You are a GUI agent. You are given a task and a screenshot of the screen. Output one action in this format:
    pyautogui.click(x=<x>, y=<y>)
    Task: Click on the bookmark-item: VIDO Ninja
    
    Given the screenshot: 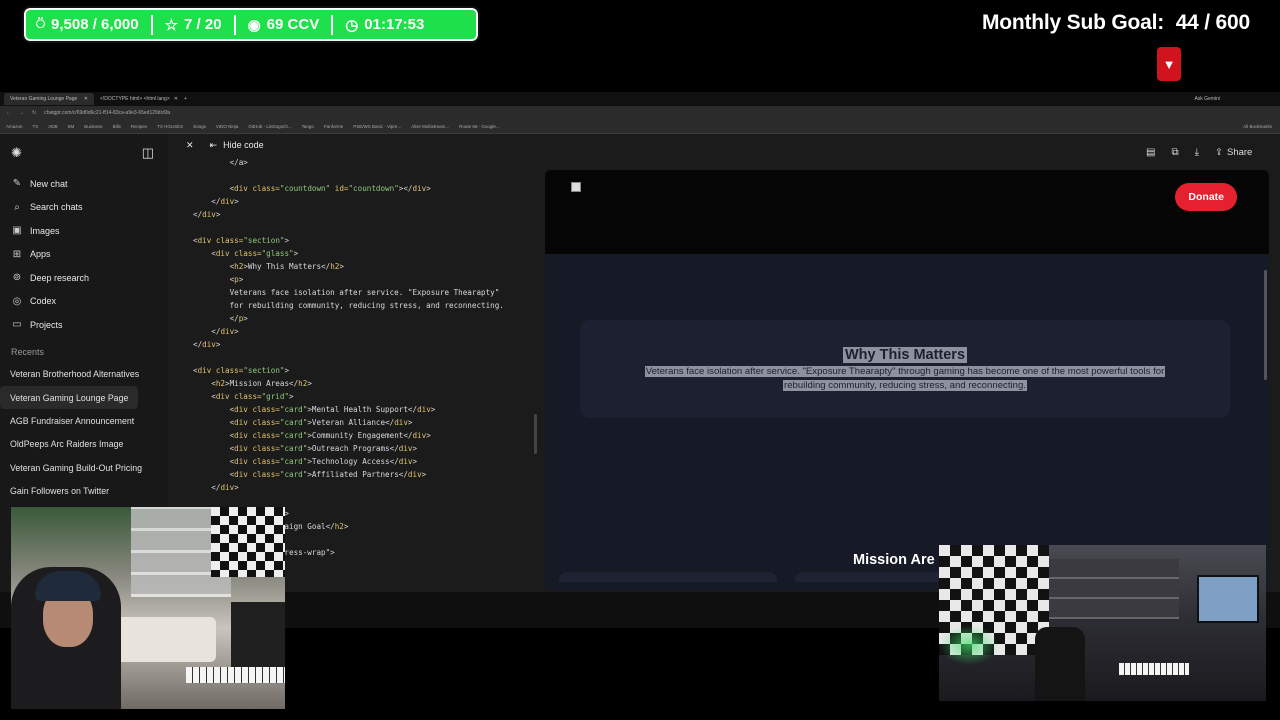 What is the action you would take?
    pyautogui.click(x=227, y=126)
    